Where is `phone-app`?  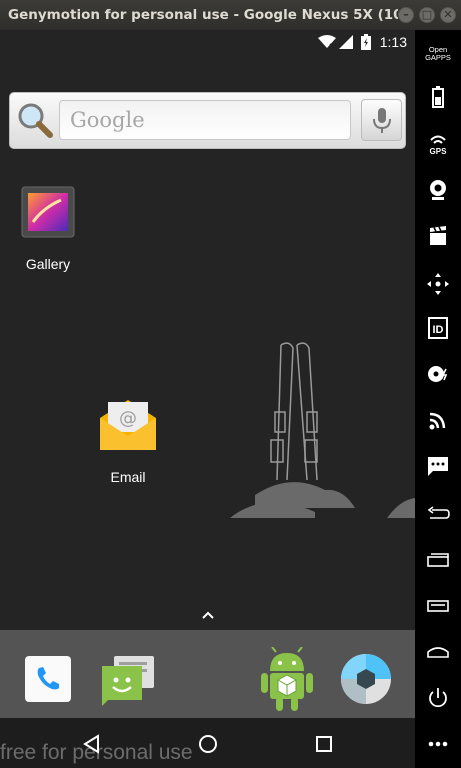
phone-app is located at coordinates (48, 679).